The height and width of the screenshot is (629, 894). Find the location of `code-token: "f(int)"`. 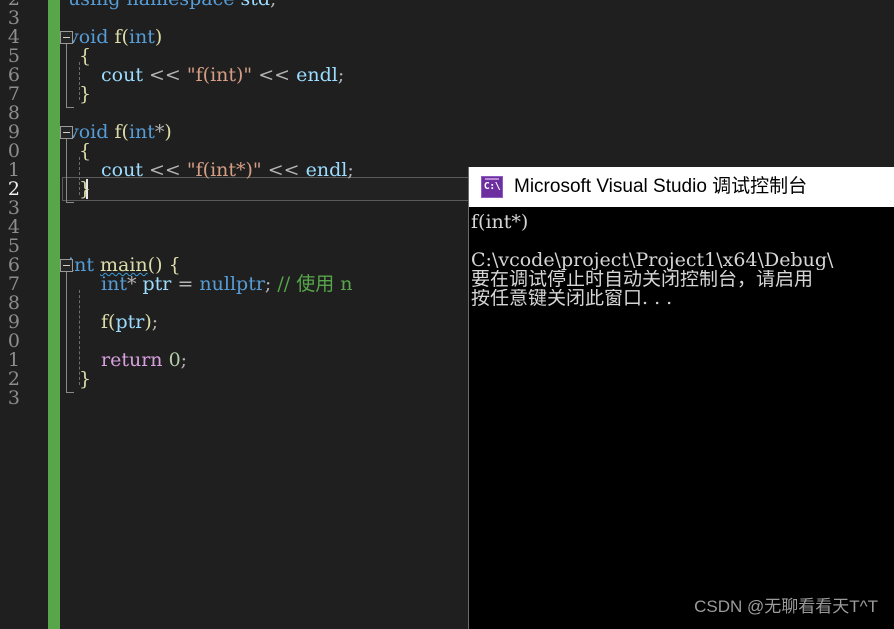

code-token: "f(int)" is located at coordinates (219, 75).